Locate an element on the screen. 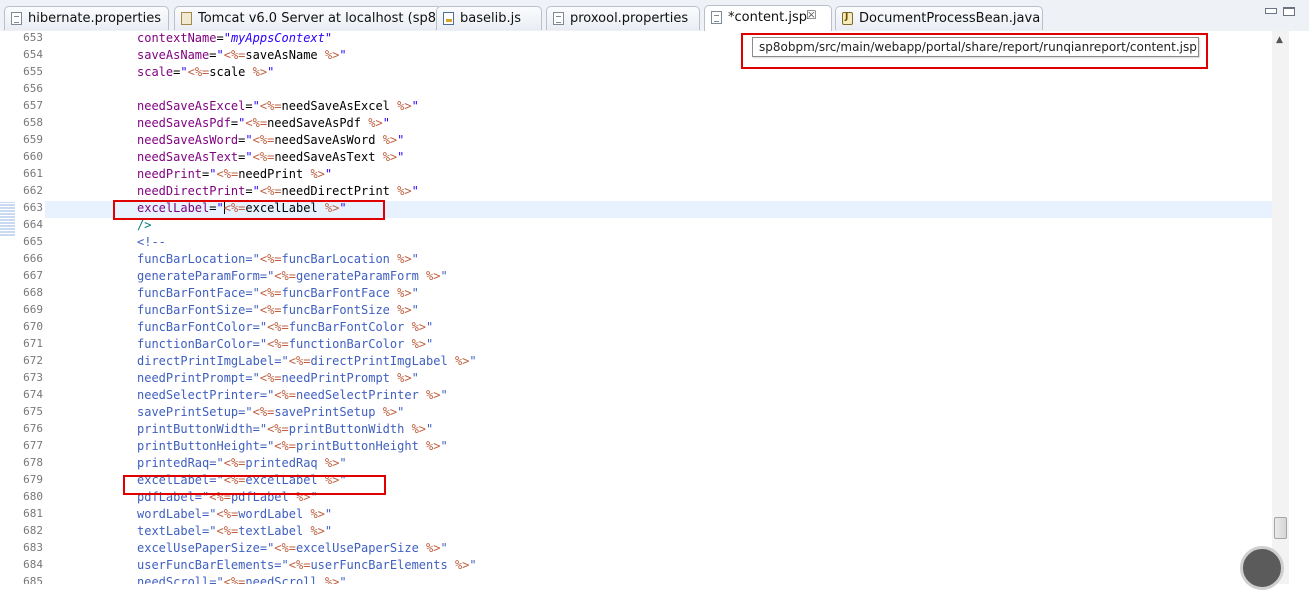 Image resolution: width=1309 pixels, height=590 pixels. attribute-value: needPrint is located at coordinates (271, 174).